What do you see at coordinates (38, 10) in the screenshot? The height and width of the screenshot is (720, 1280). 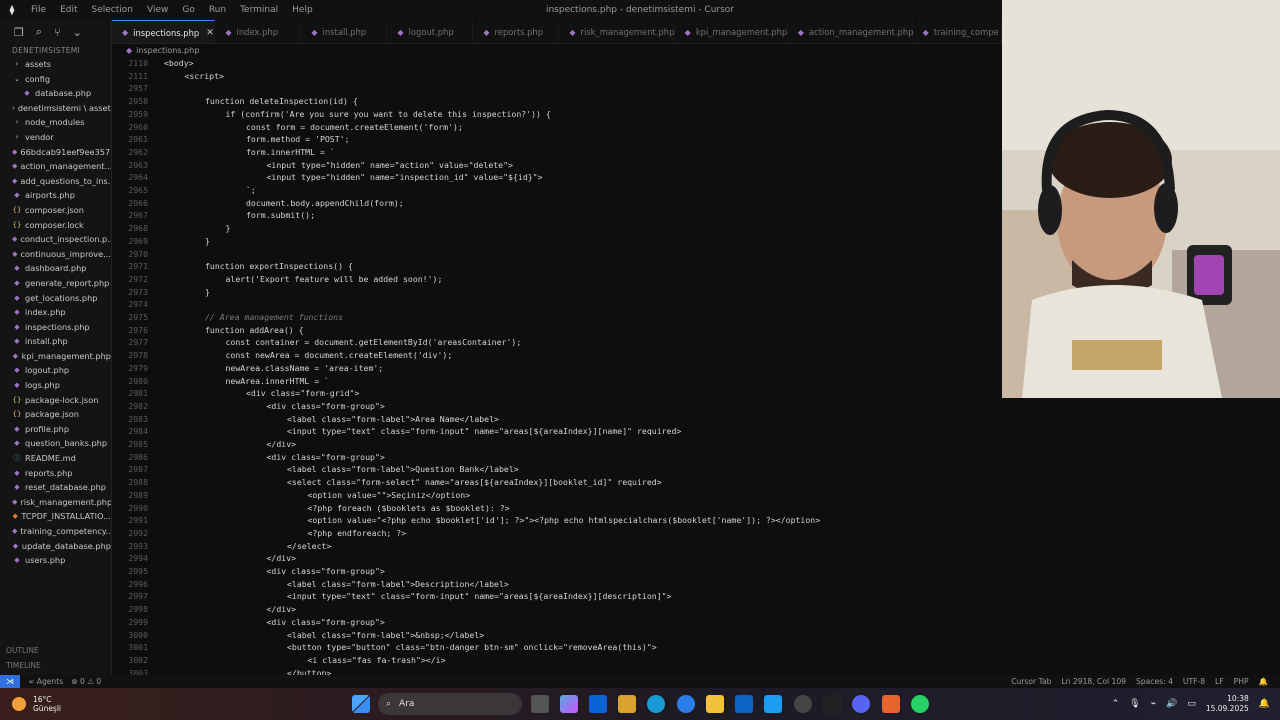 I see `menu-file: File` at bounding box center [38, 10].